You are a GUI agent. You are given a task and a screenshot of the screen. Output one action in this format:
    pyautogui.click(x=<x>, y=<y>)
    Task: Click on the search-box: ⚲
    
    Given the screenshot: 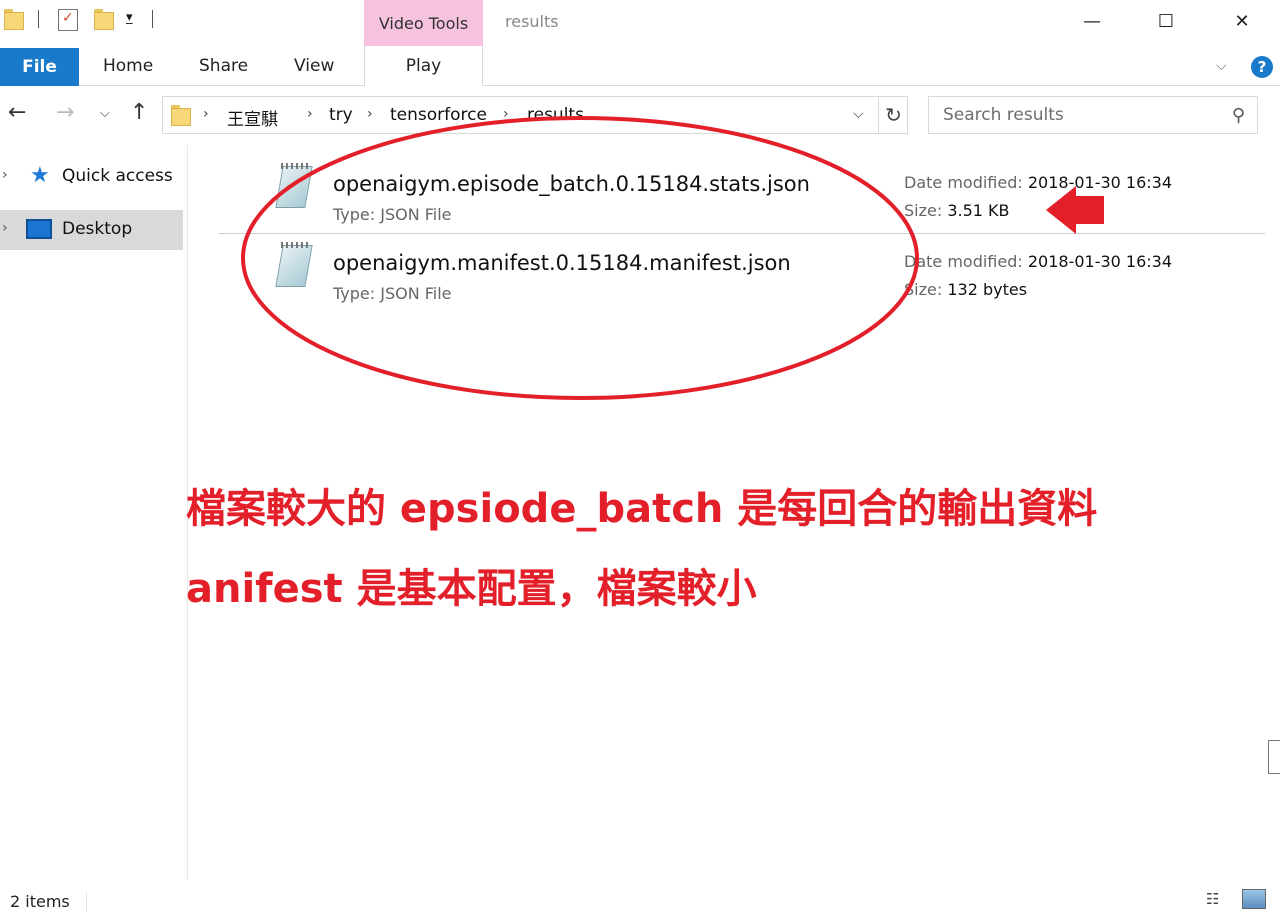 What is the action you would take?
    pyautogui.click(x=1093, y=115)
    